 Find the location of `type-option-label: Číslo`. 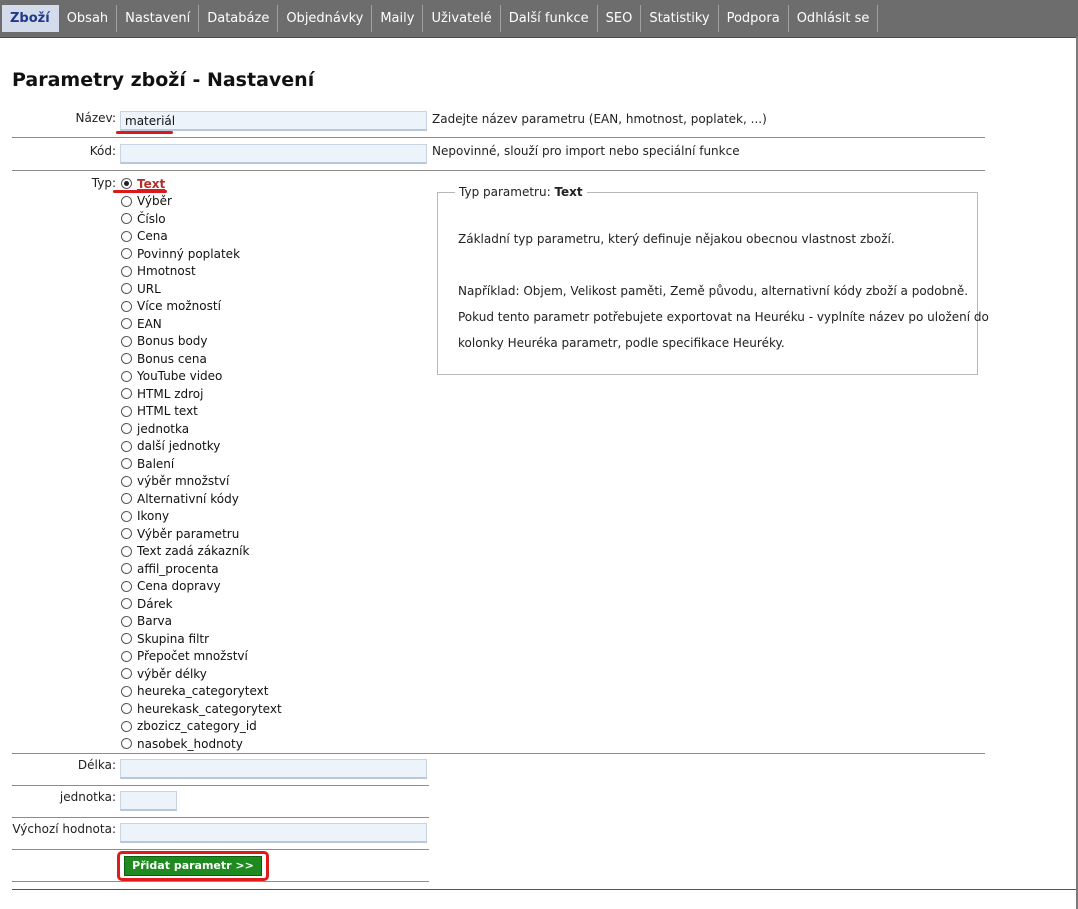

type-option-label: Číslo is located at coordinates (151, 218).